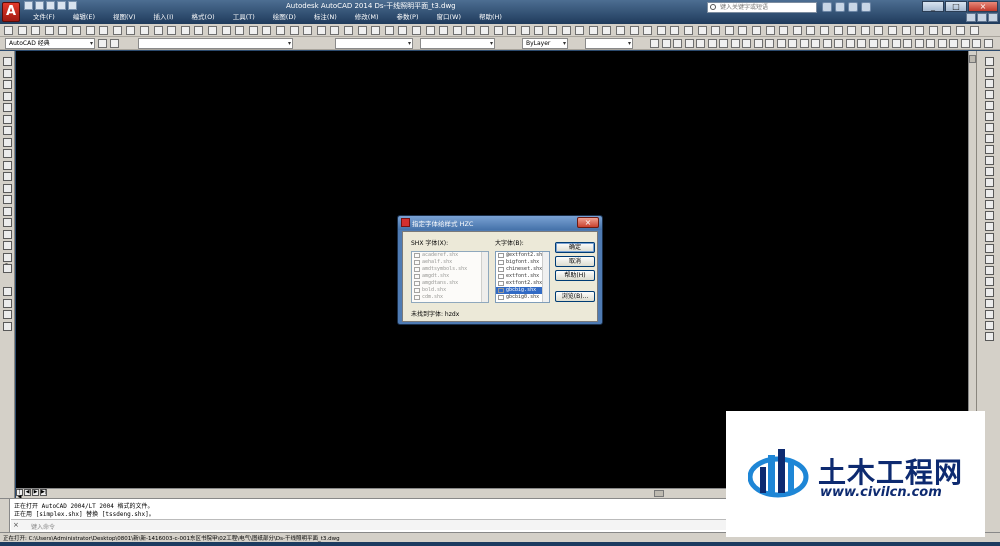  What do you see at coordinates (457, 43) in the screenshot?
I see `linetype-select` at bounding box center [457, 43].